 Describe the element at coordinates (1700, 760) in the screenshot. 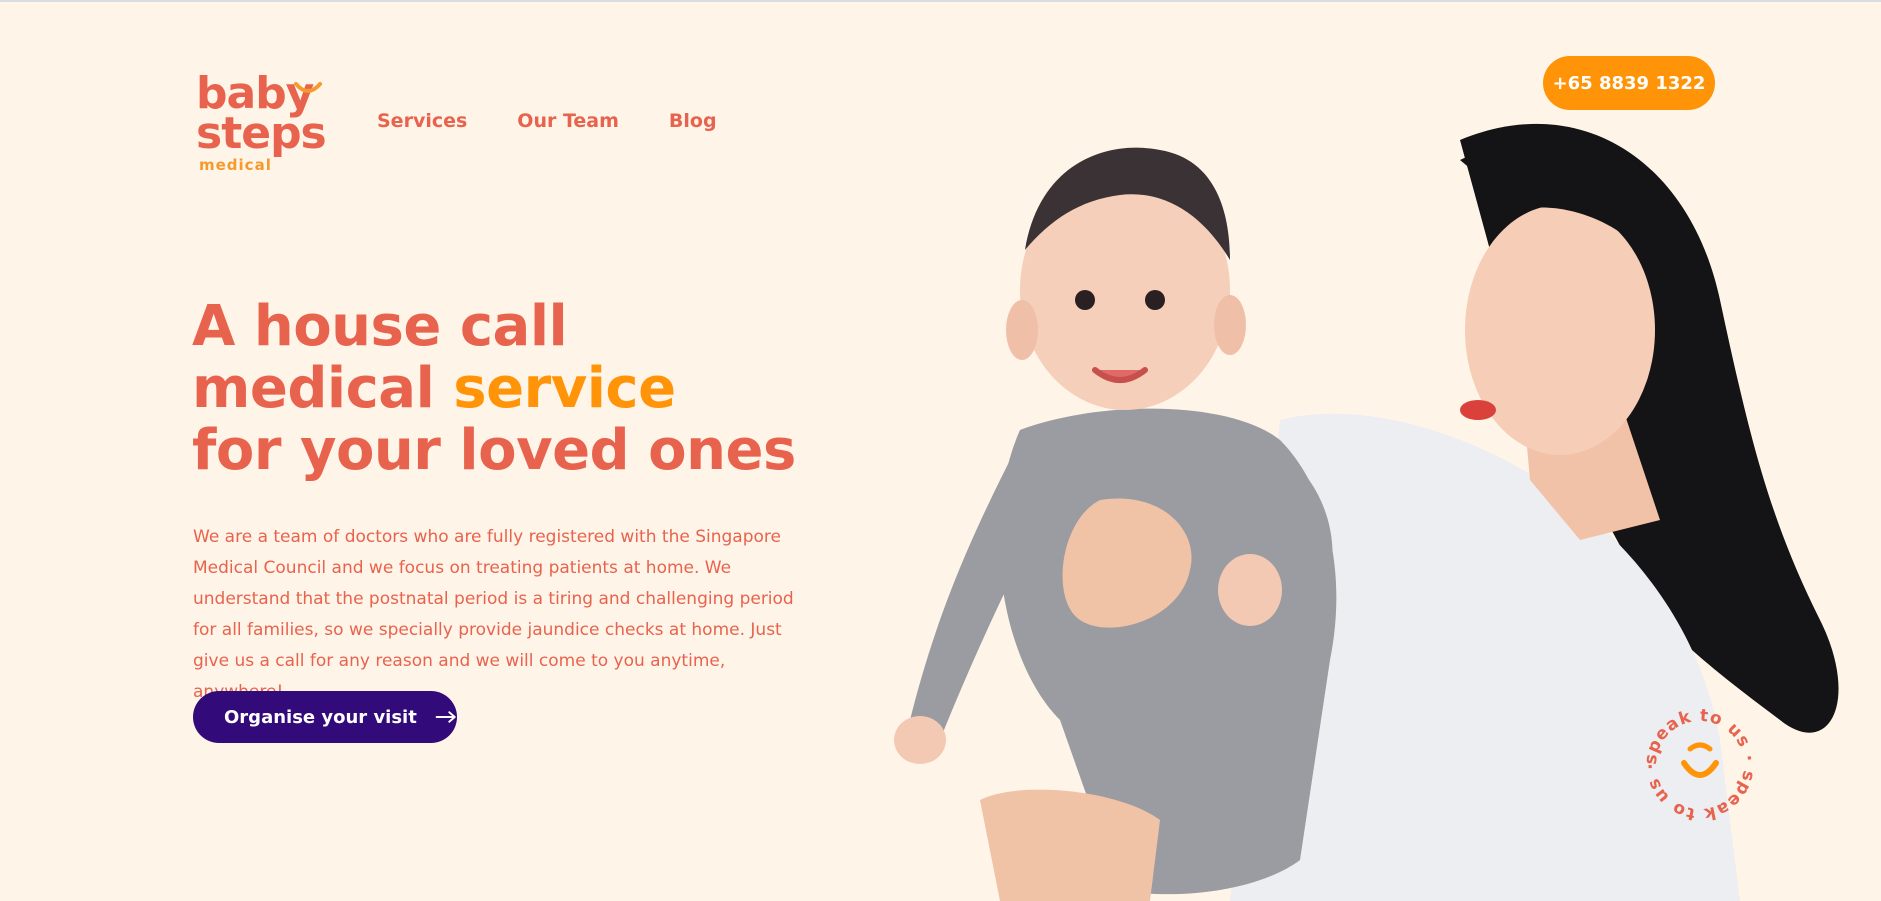

I see `smile-icon` at that location.